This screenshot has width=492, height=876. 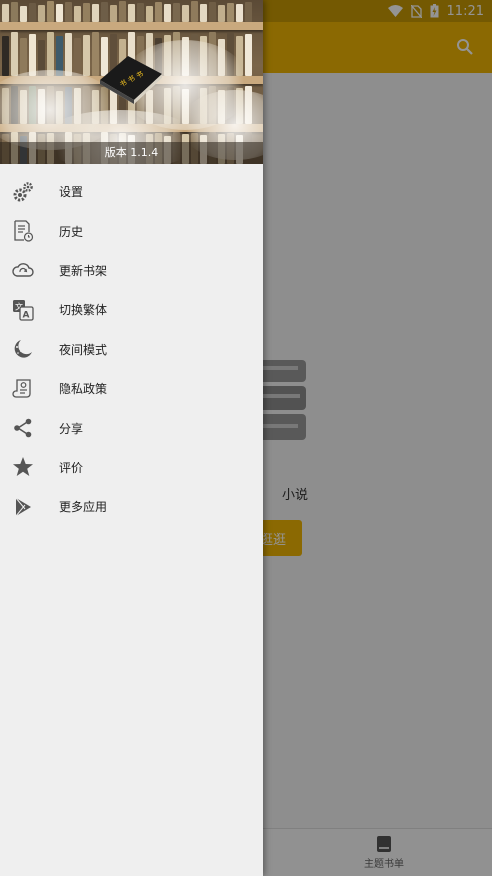 I want to click on menu-item-night-mode: 夜间模式, so click(x=131, y=349).